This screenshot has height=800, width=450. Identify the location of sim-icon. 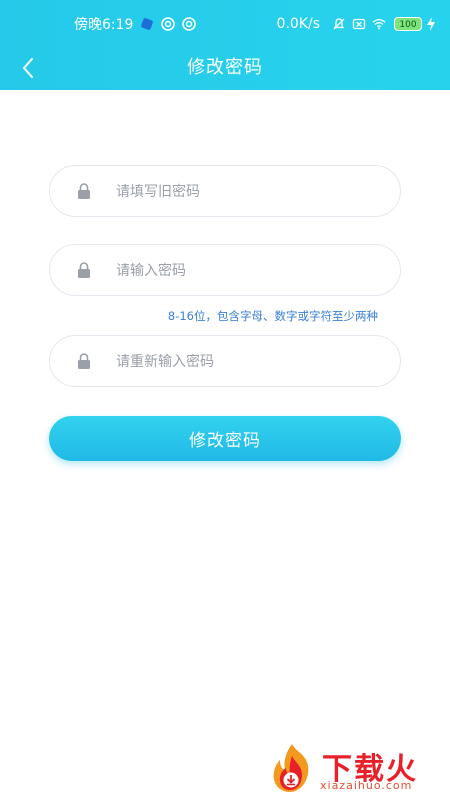
(359, 24).